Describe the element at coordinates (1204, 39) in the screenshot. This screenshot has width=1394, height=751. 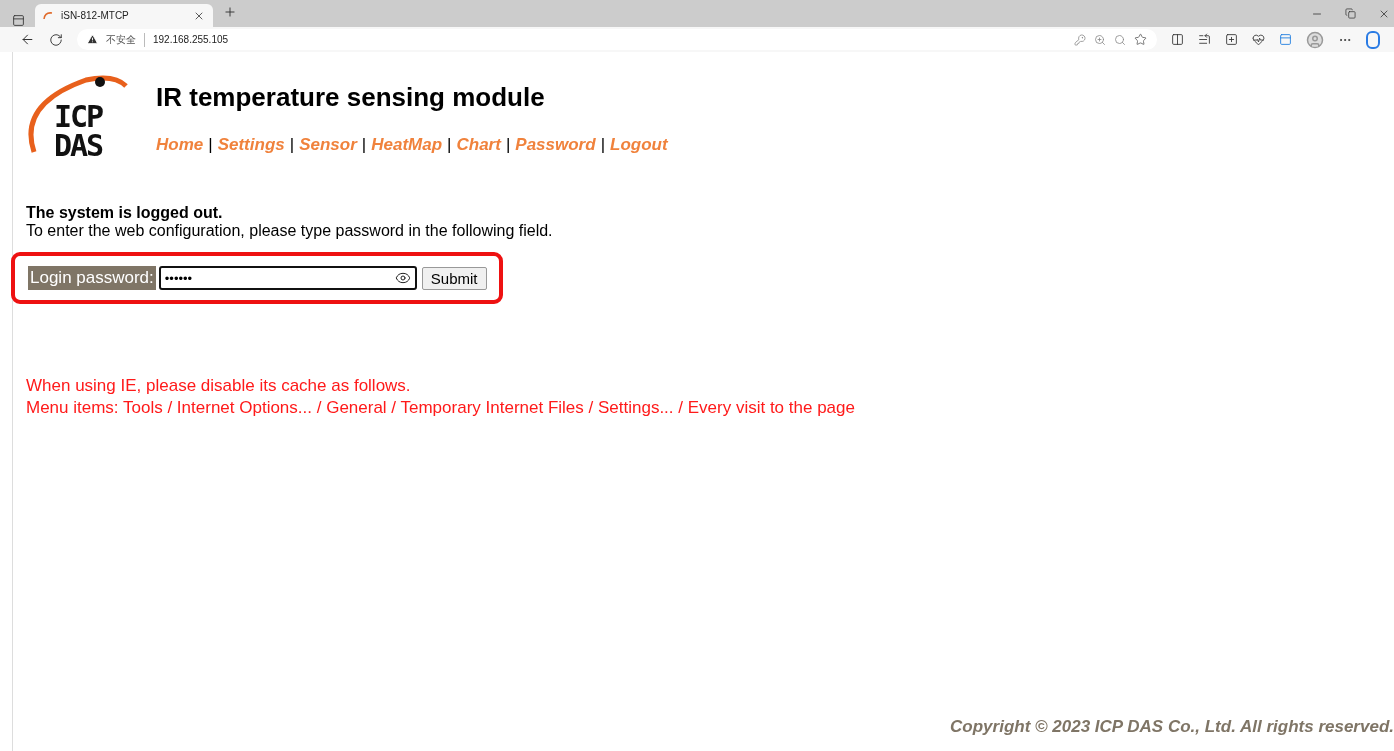
I see `favorites-icon` at that location.